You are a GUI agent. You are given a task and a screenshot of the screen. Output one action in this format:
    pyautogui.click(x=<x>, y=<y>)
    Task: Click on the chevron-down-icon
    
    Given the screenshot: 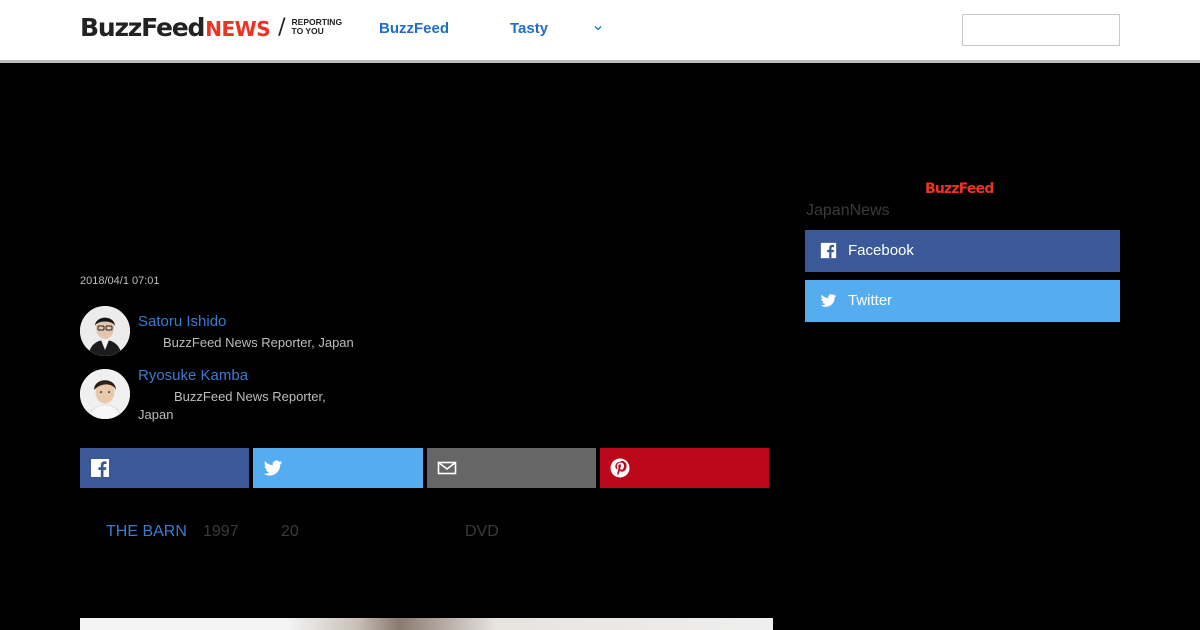 What is the action you would take?
    pyautogui.click(x=598, y=28)
    